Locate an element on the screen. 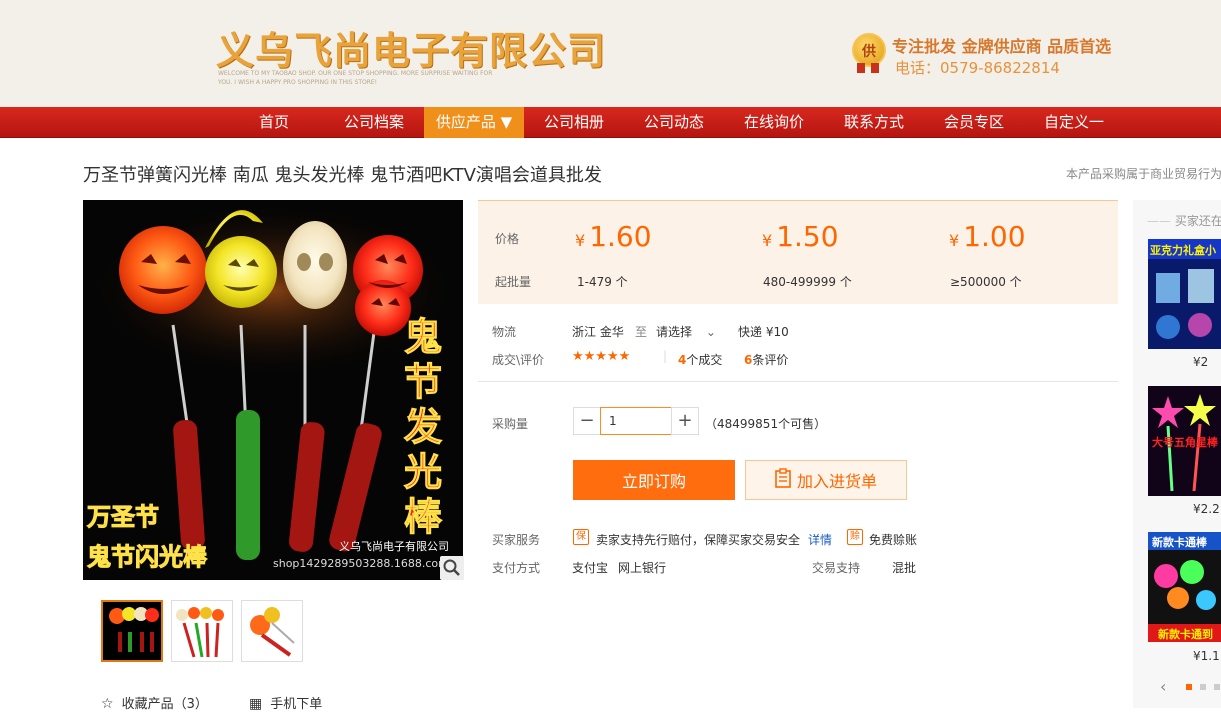 This screenshot has height=712, width=1221. qty-range-2: 480-499999 个 is located at coordinates (807, 282).